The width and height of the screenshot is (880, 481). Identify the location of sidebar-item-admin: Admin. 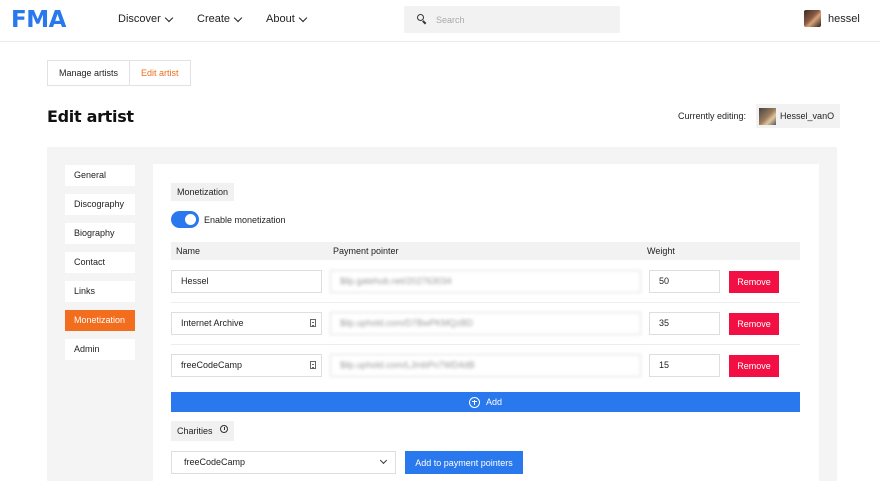
(100, 349).